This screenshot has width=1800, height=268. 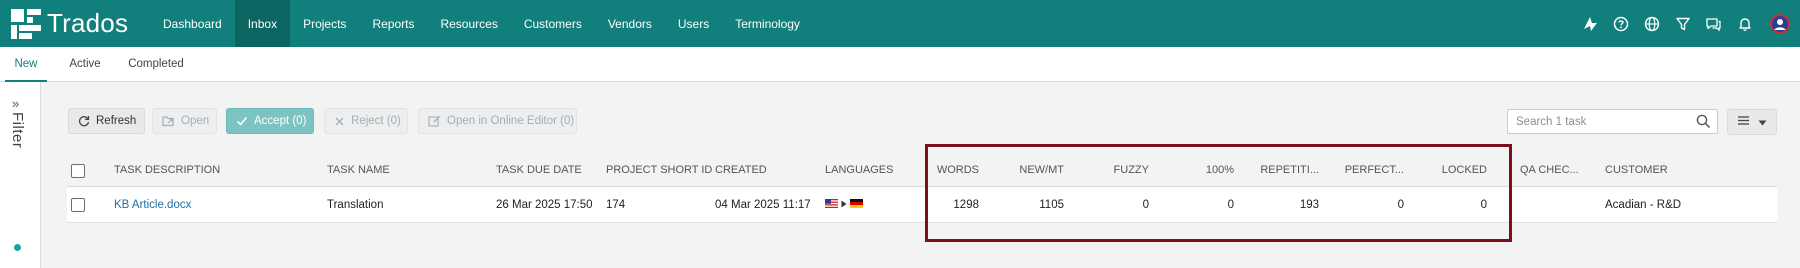 I want to click on help-icon, so click(x=1620, y=23).